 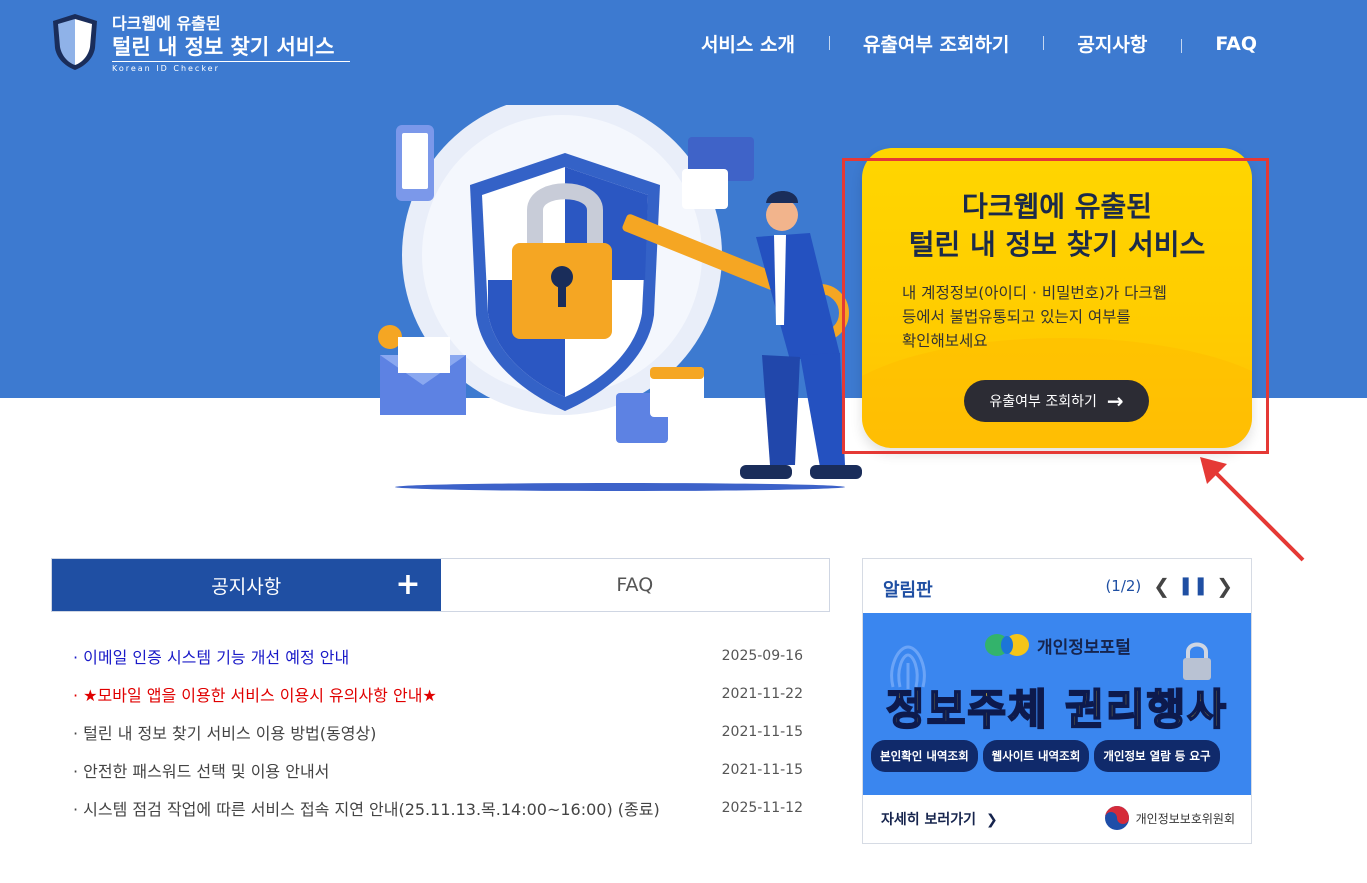 I want to click on banner-pills: 본인확인 내역조회 웹사이트 내역조회 개인정보 열람 등 요구, so click(x=1045, y=756).